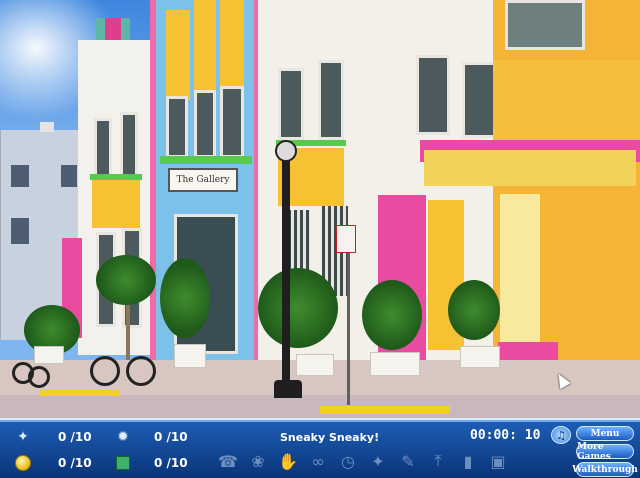  What do you see at coordinates (23, 437) in the screenshot?
I see `bird-icon: ✦` at bounding box center [23, 437].